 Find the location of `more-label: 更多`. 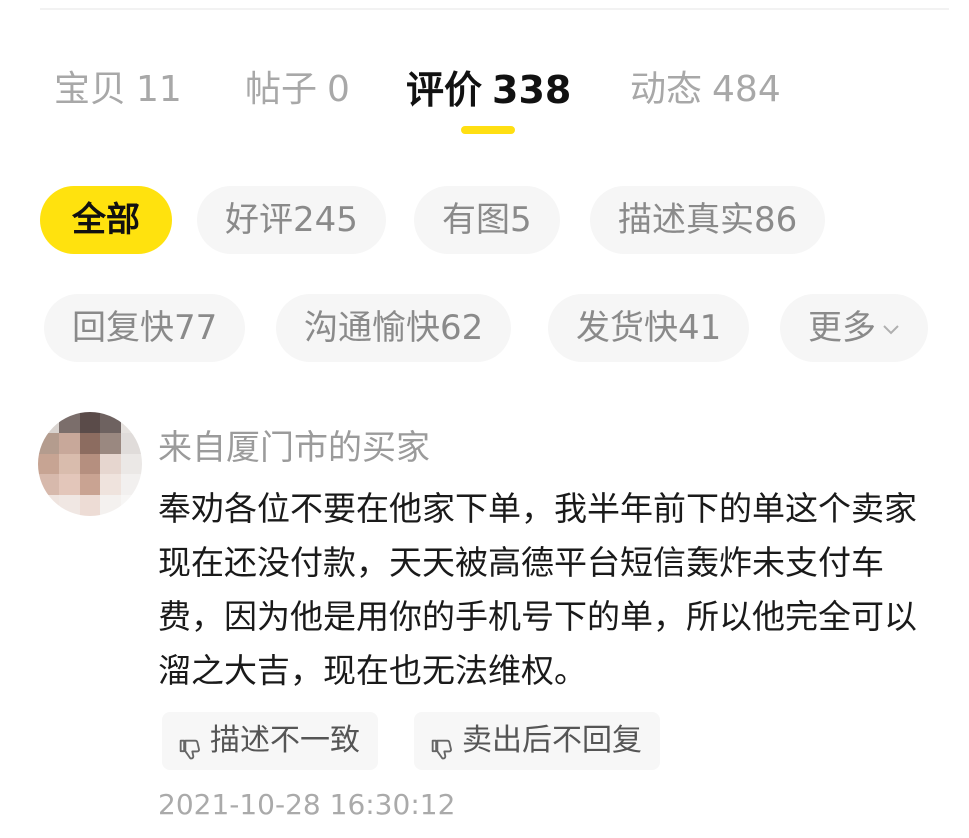

more-label: 更多 is located at coordinates (842, 328).